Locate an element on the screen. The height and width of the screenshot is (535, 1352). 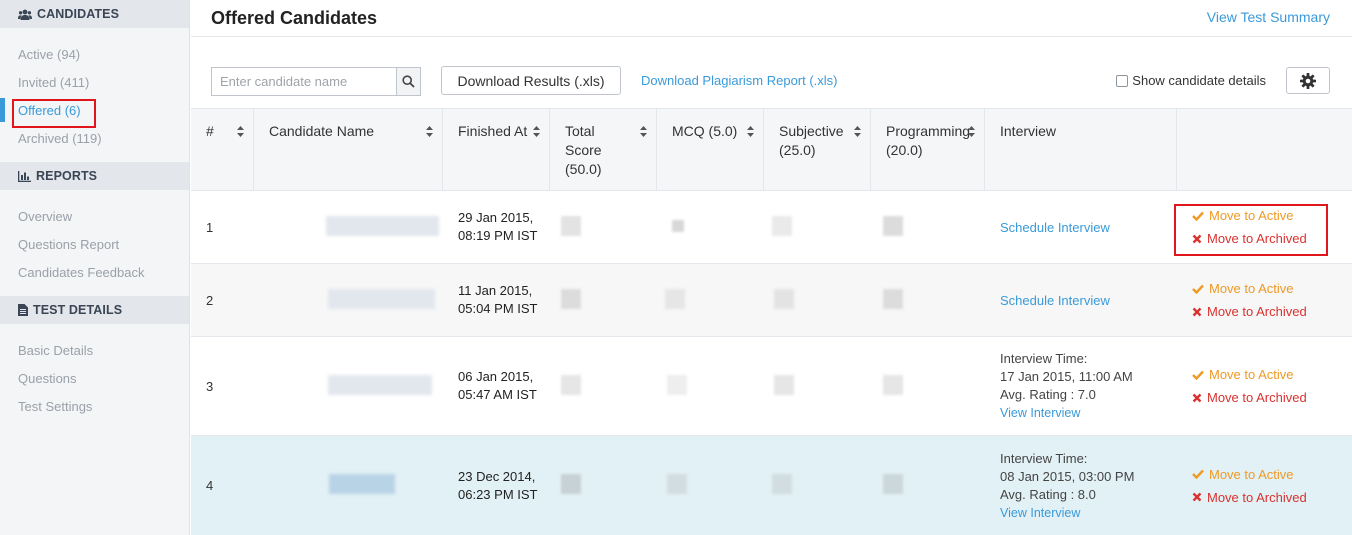
download-results-button: Download Results (.xls) is located at coordinates (531, 80).